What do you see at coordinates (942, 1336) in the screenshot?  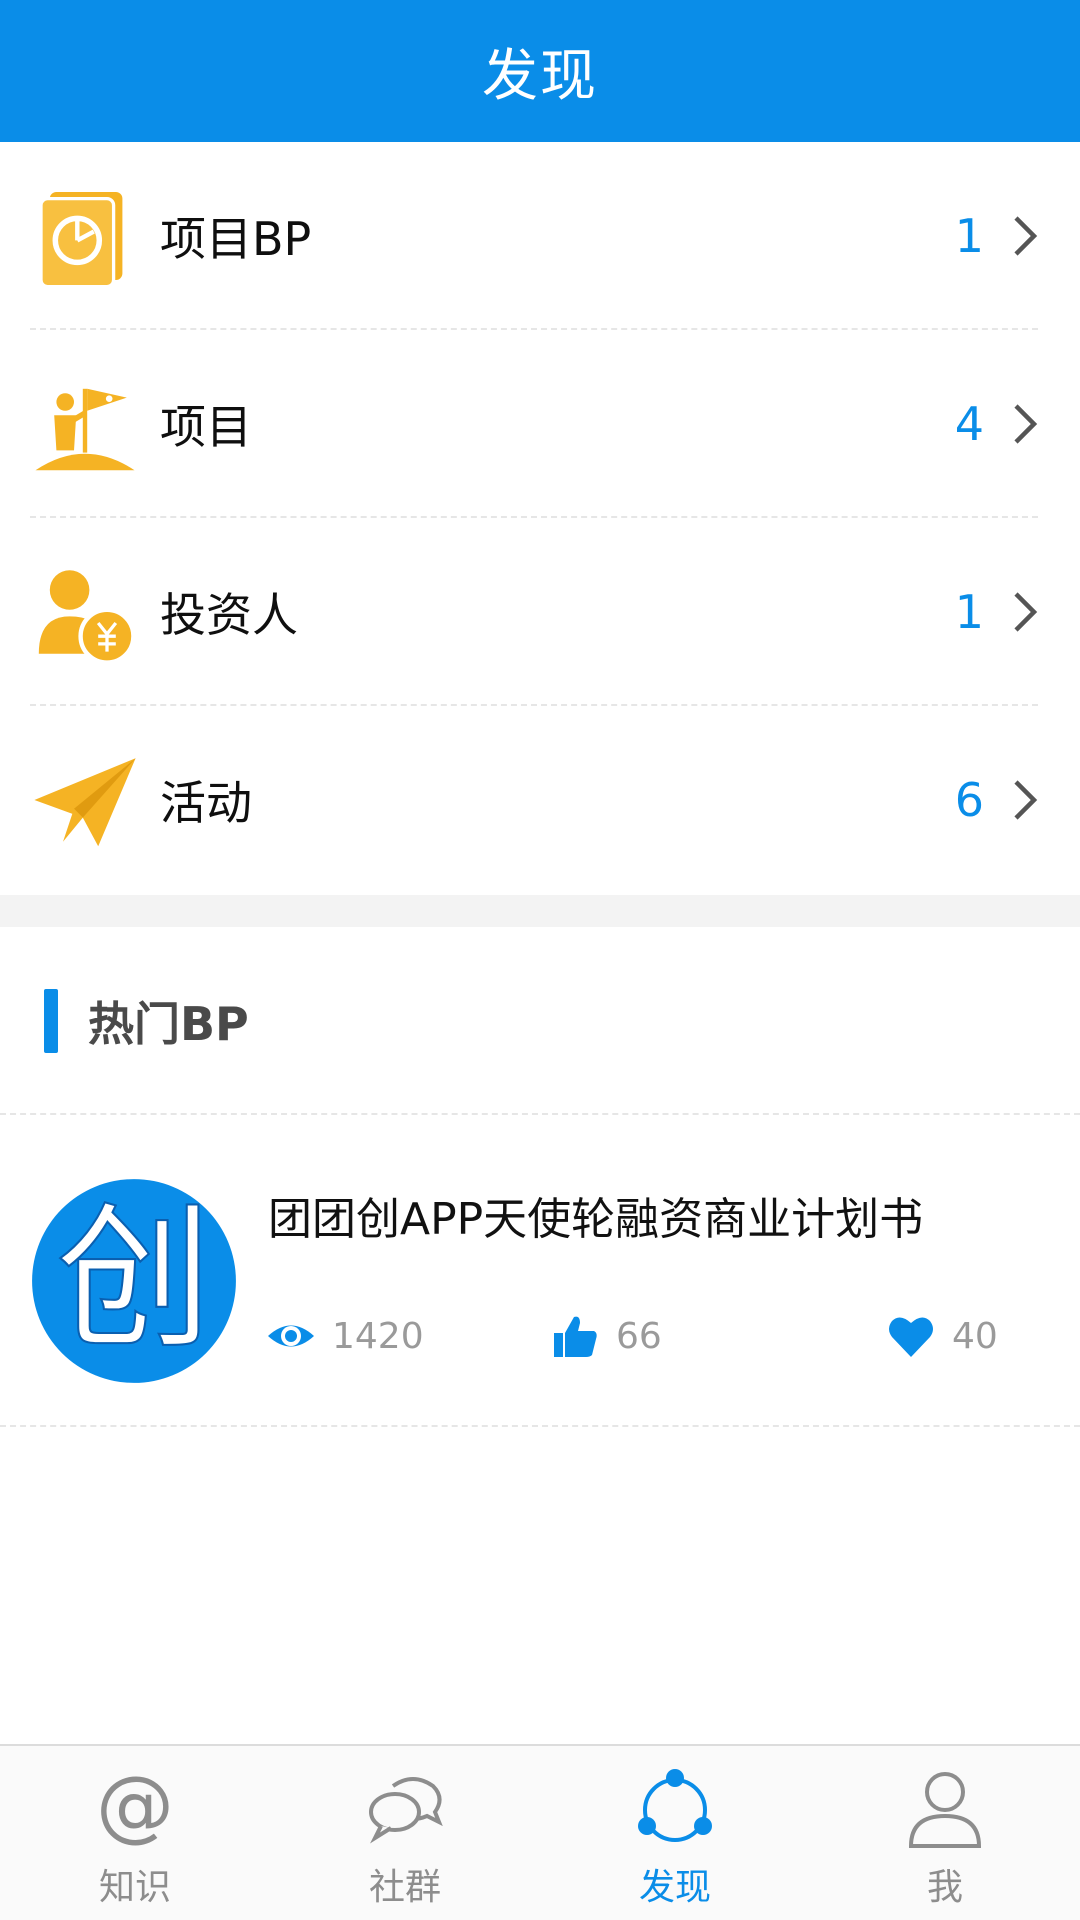 I see `favorites-stat: 40` at bounding box center [942, 1336].